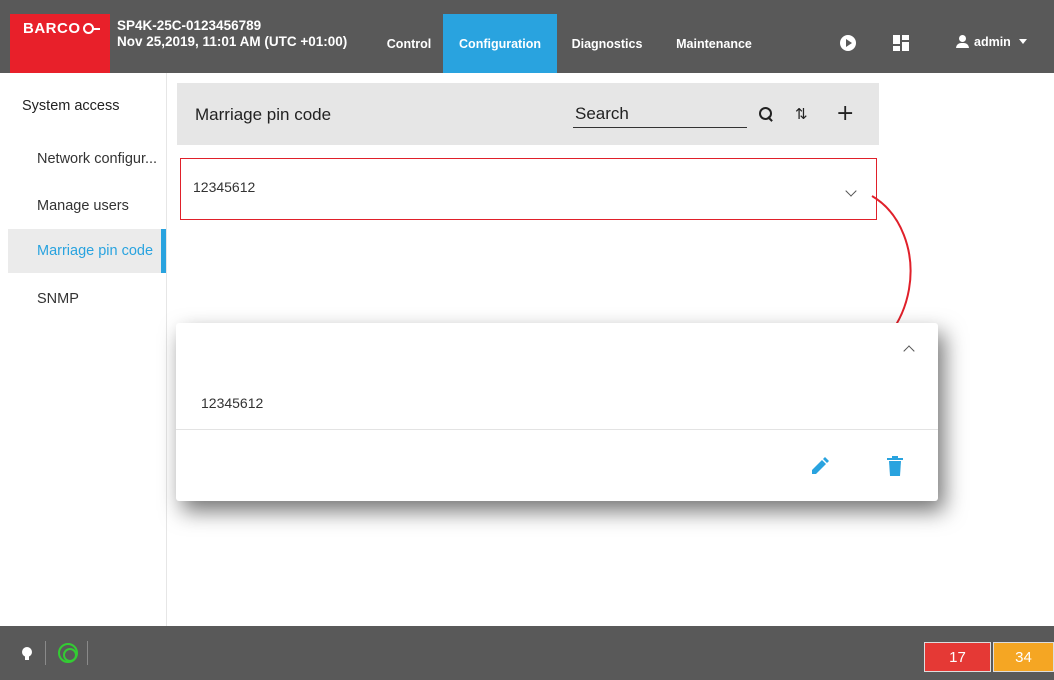  What do you see at coordinates (1023, 657) in the screenshot?
I see `warning-count-badge: 34` at bounding box center [1023, 657].